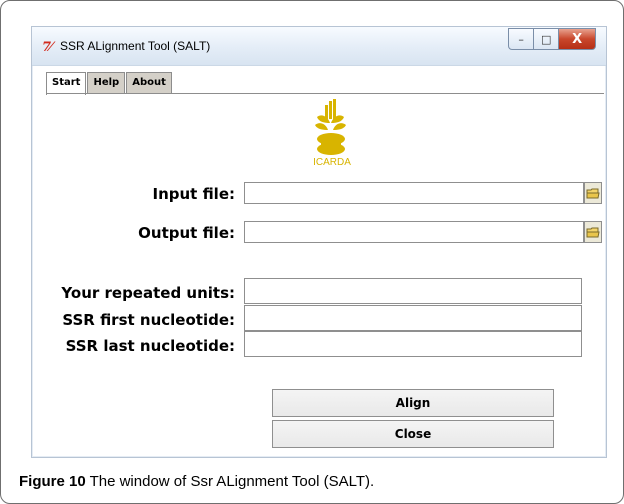  What do you see at coordinates (106, 82) in the screenshot?
I see `tab-help: Help` at bounding box center [106, 82].